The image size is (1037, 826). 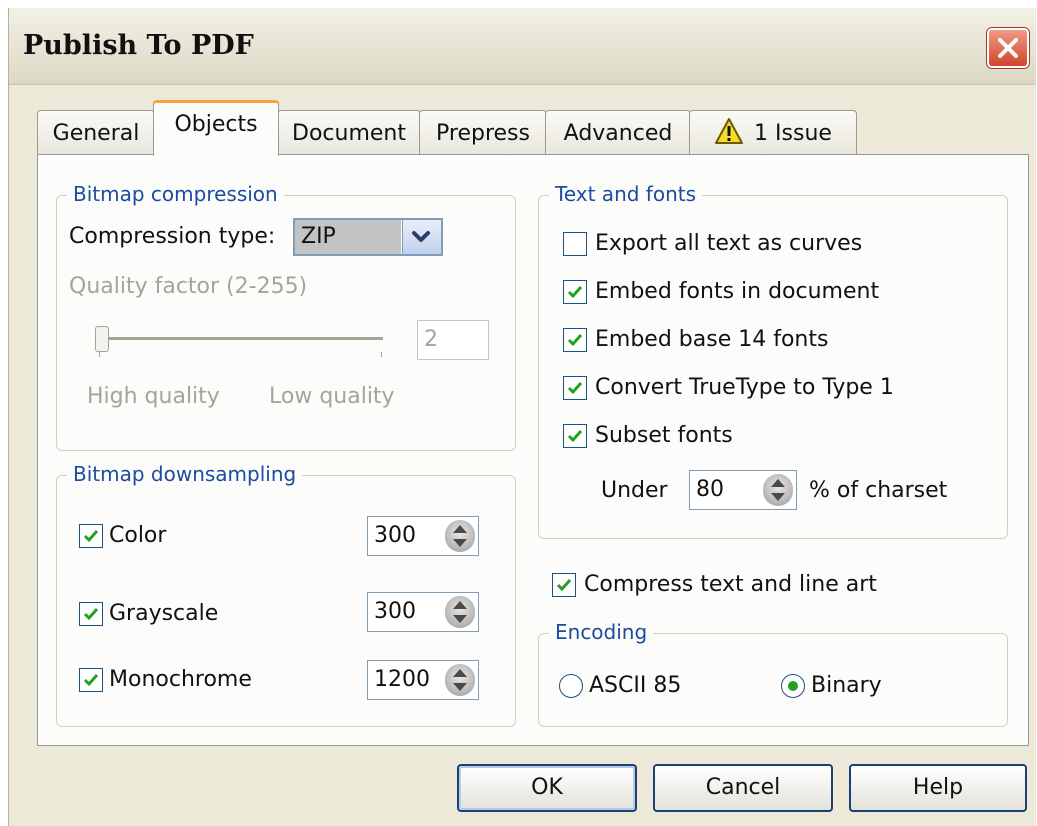 I want to click on compress-text-label: Compress text and line art, so click(x=730, y=584).